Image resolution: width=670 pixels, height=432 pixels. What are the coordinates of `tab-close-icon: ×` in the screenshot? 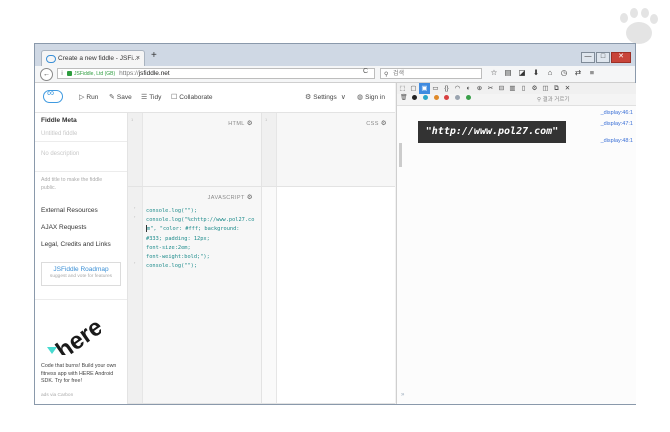 It's located at (138, 58).